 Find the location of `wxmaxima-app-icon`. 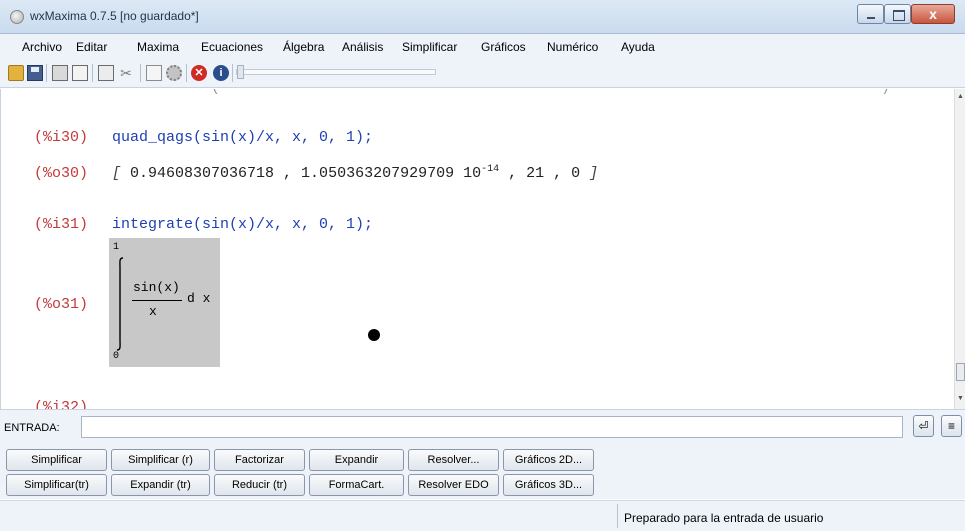

wxmaxima-app-icon is located at coordinates (17, 17).